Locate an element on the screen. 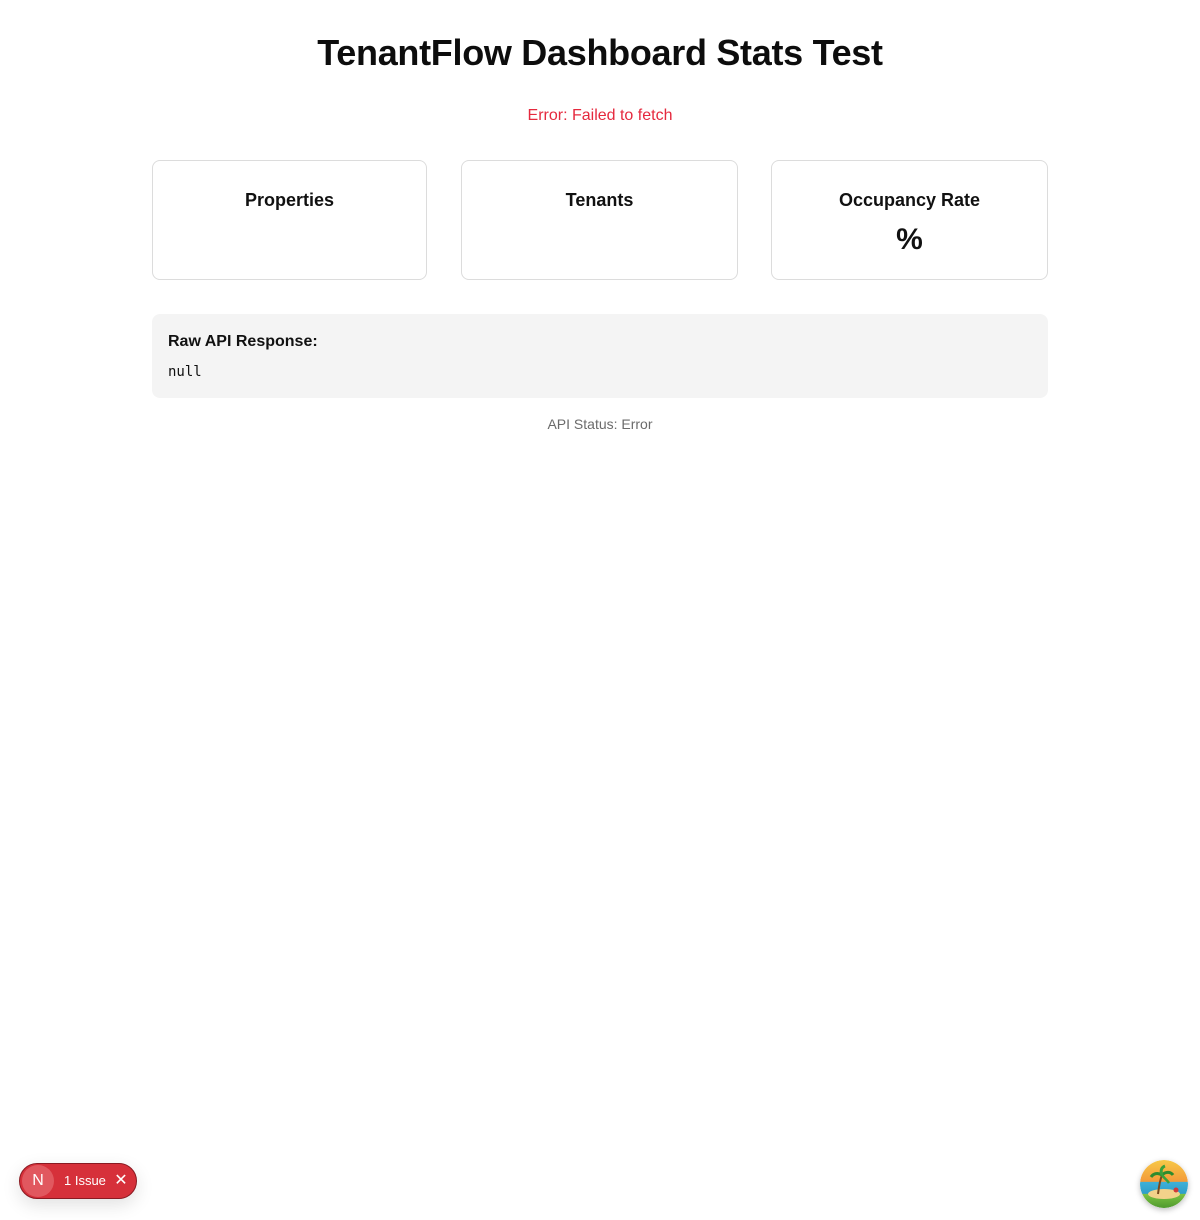 Image resolution: width=1200 pixels, height=1220 pixels. avatar is located at coordinates (1164, 1184).